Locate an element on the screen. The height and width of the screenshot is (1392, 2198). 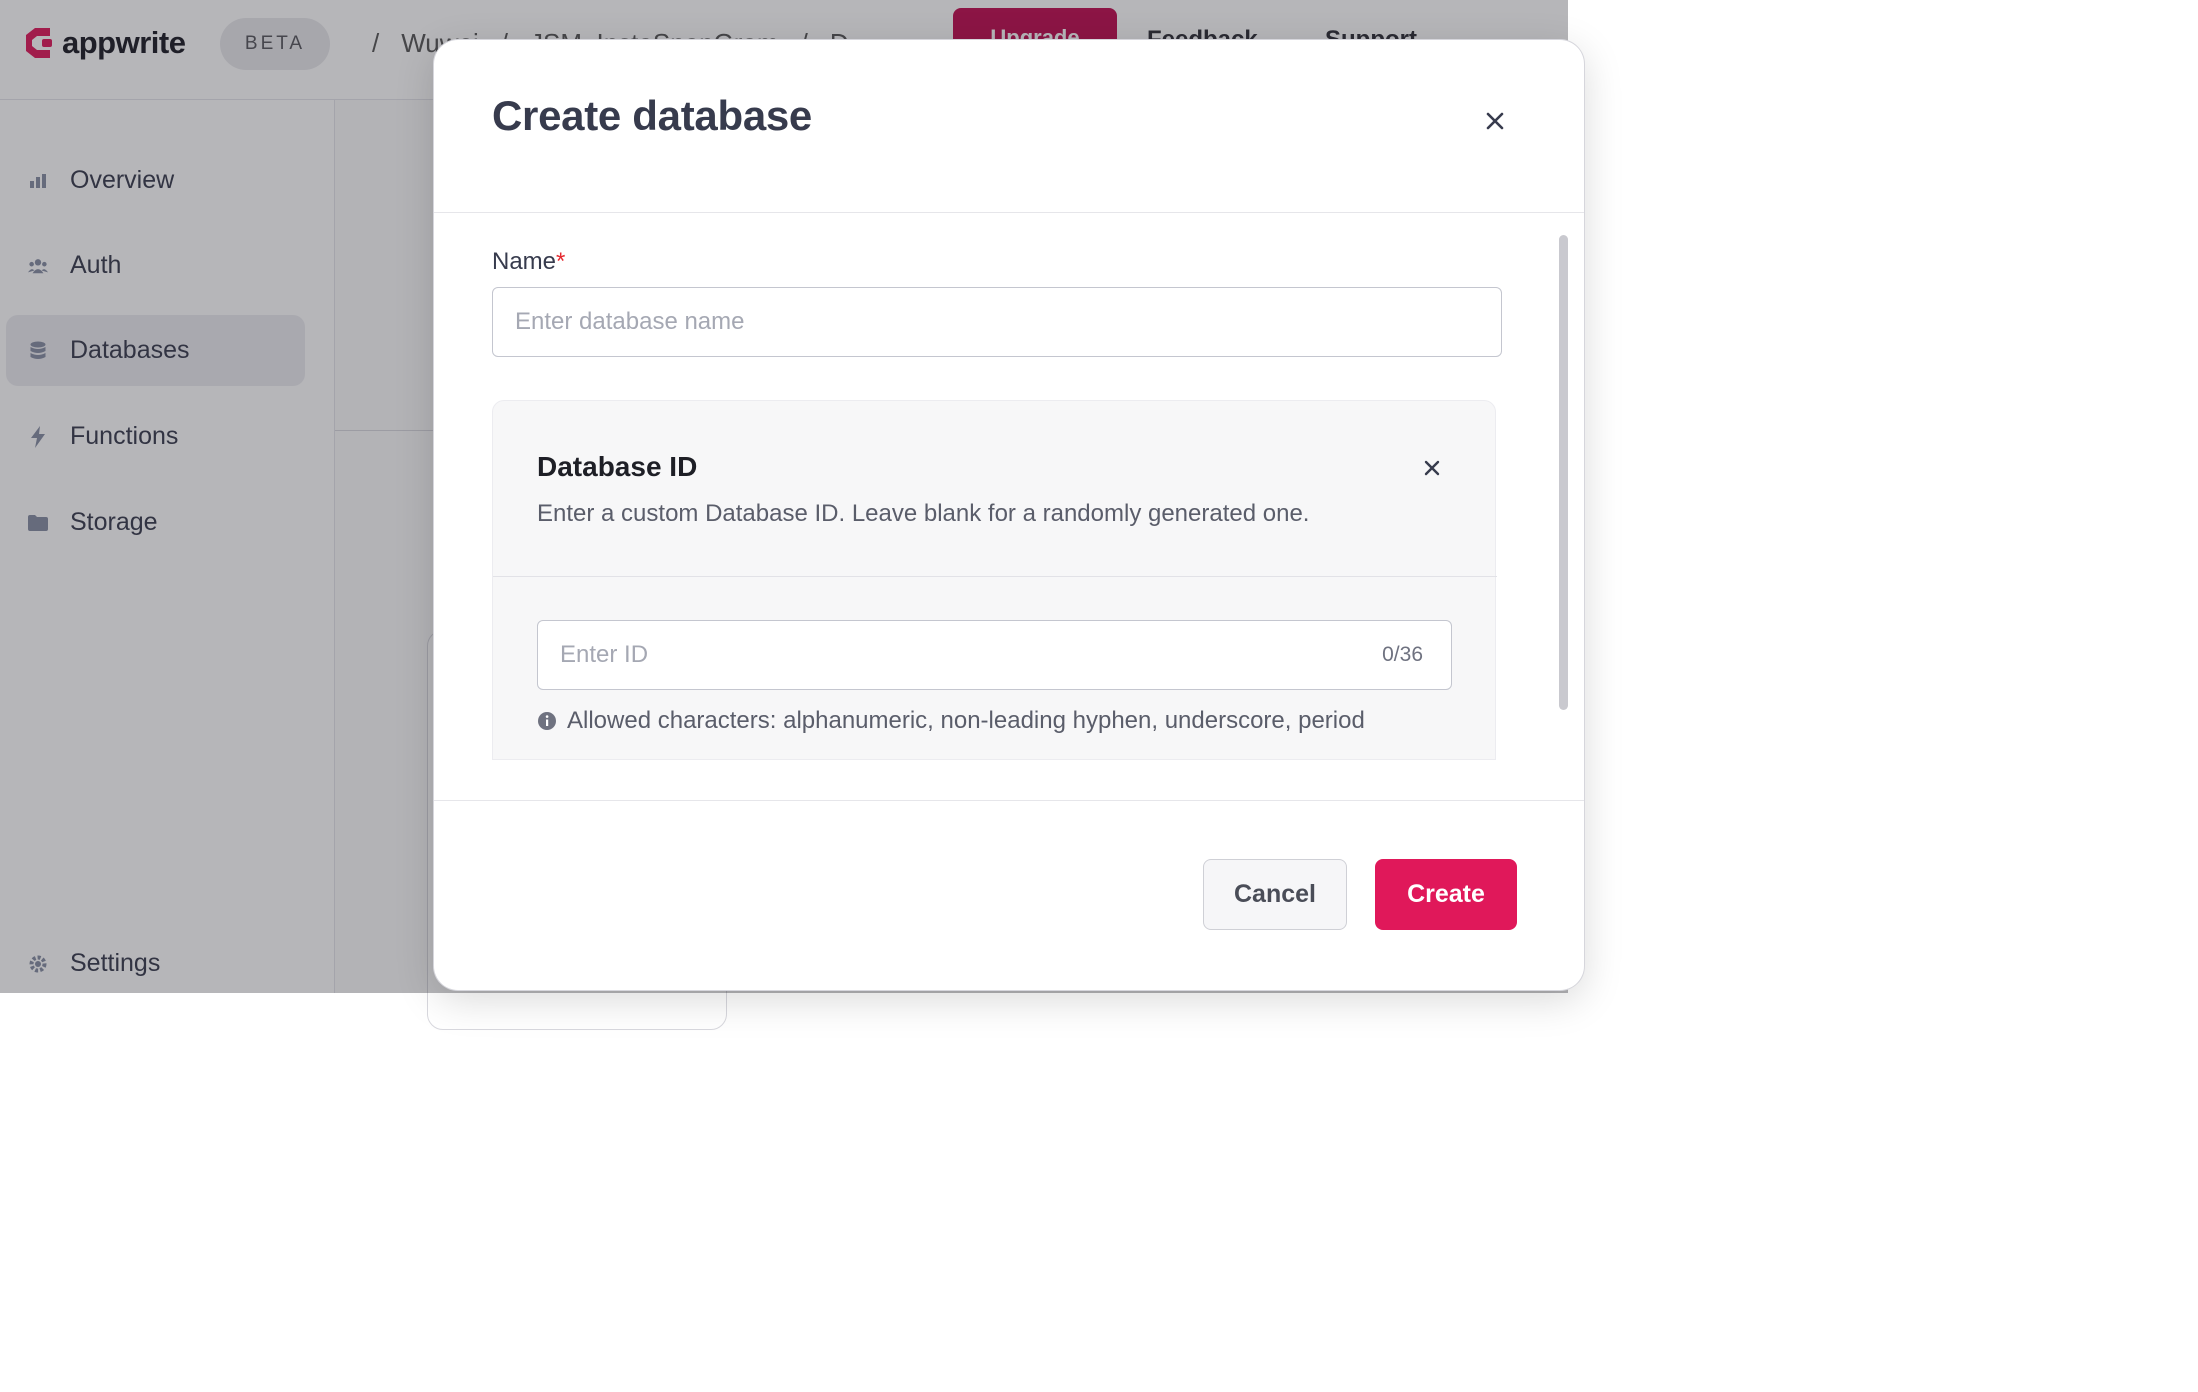
database-id-input is located at coordinates (938, 654).